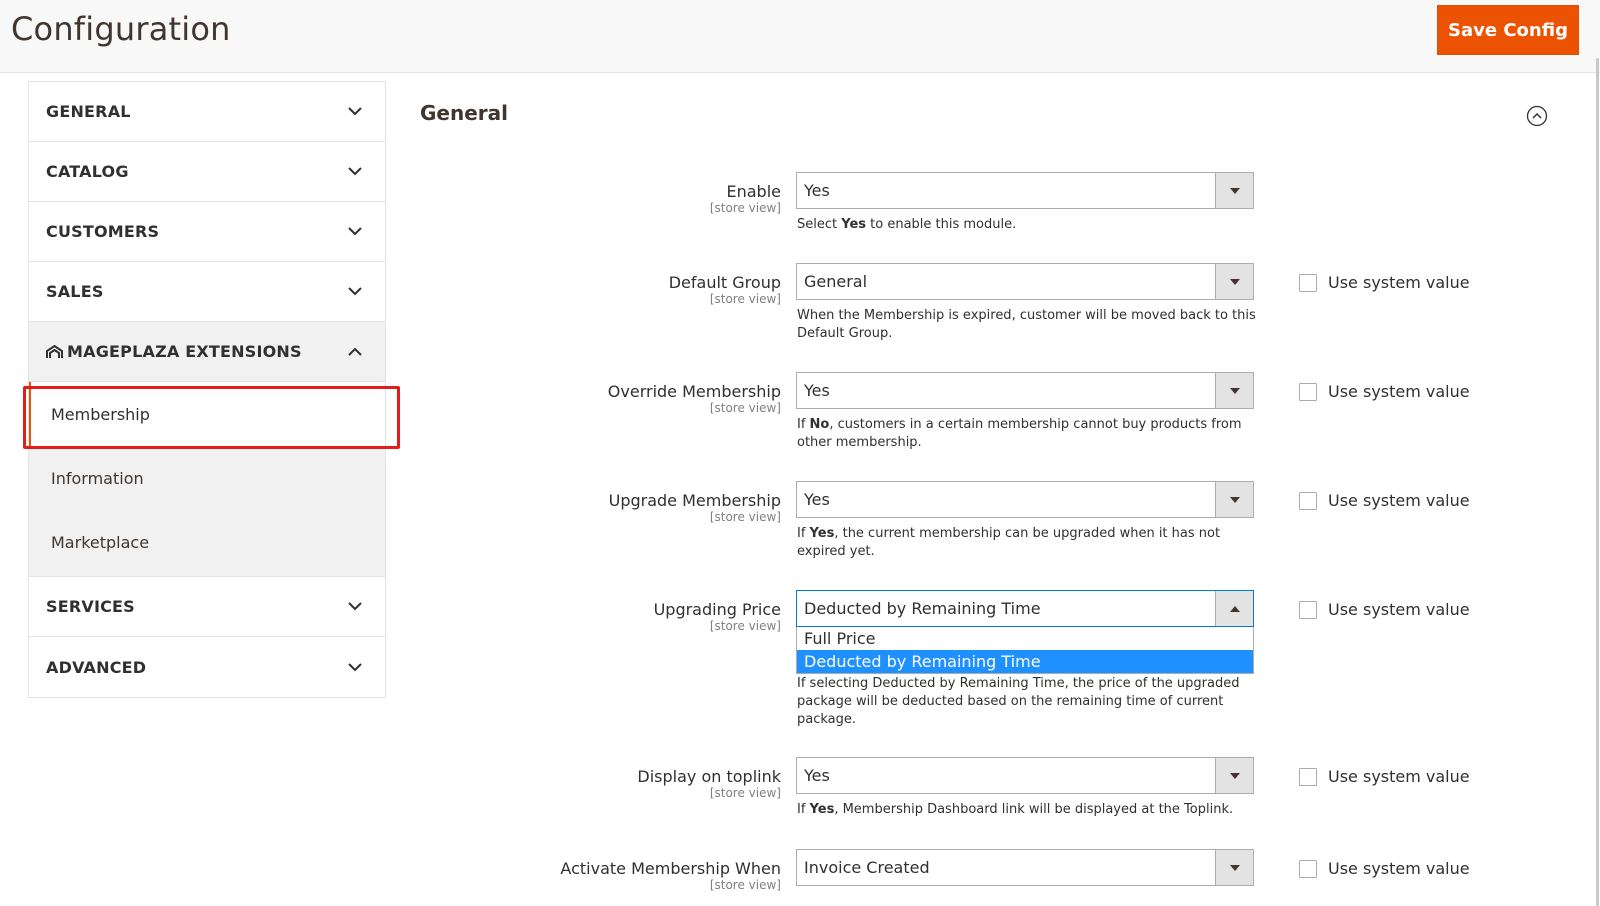 The width and height of the screenshot is (1600, 906). I want to click on tab-label: MAGEPLAZA EXTENSIONS, so click(174, 351).